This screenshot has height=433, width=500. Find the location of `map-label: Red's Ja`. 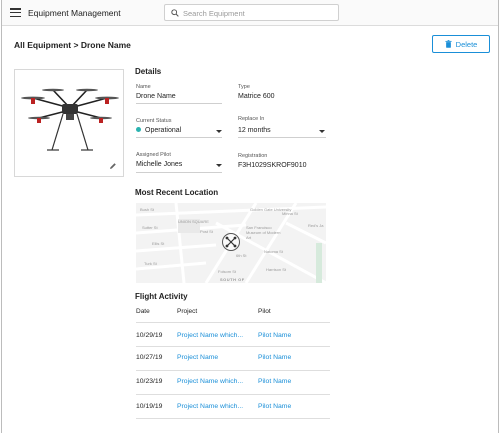

map-label: Red's Ja is located at coordinates (316, 225).